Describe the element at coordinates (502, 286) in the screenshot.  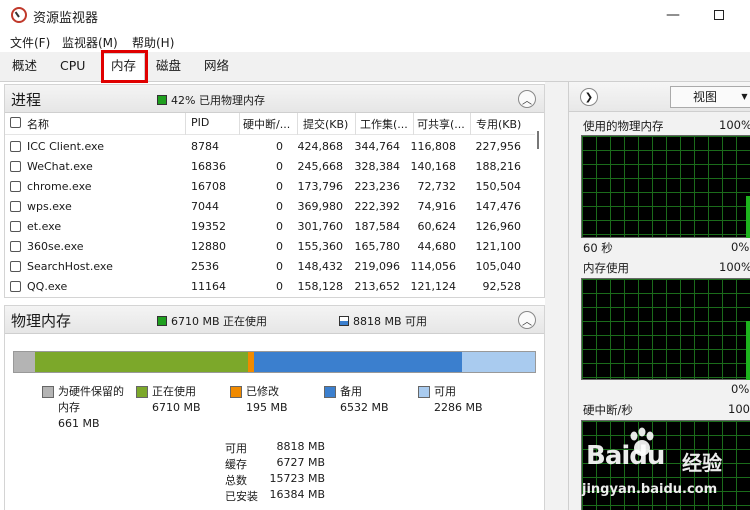
I see `process-private: 92,528` at that location.